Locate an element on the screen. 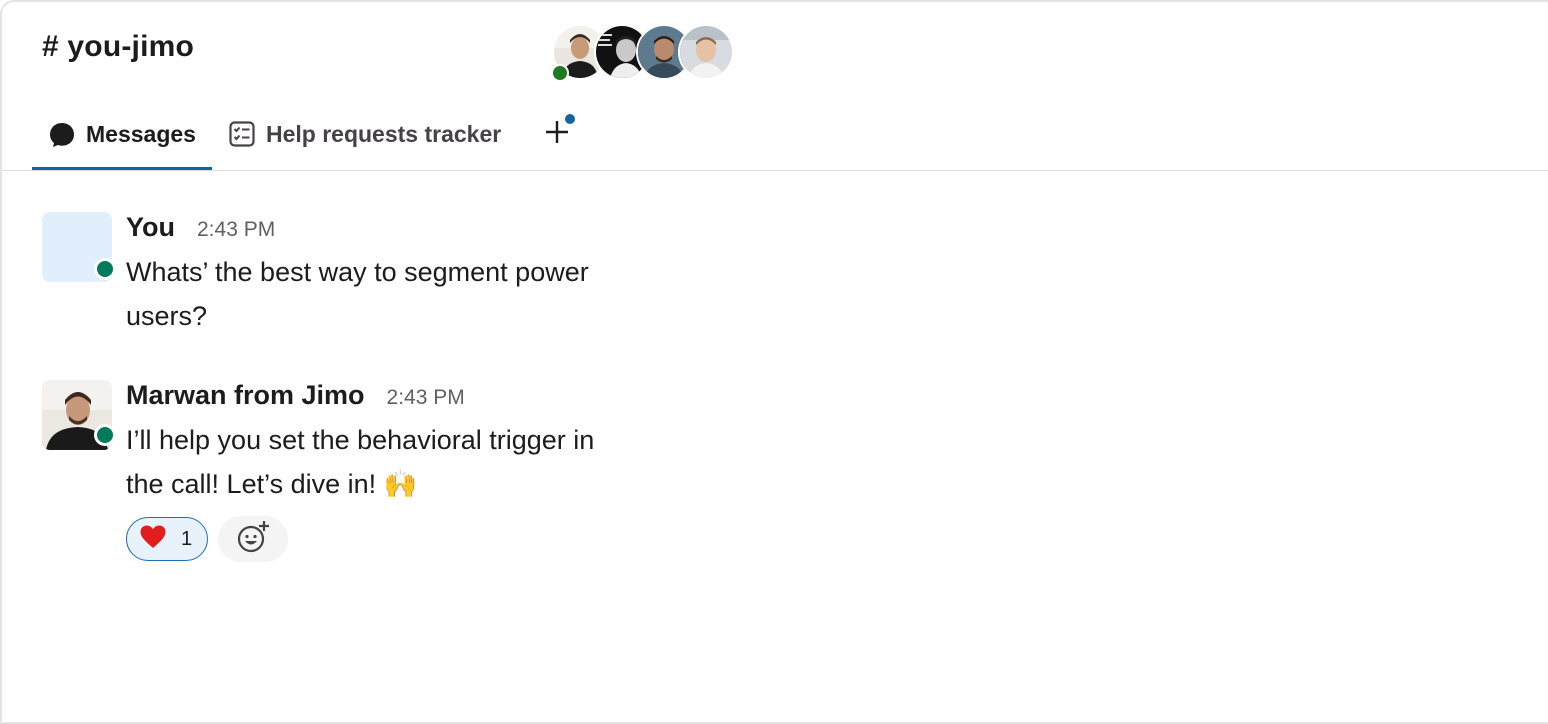  add-emoji-icon is located at coordinates (253, 539).